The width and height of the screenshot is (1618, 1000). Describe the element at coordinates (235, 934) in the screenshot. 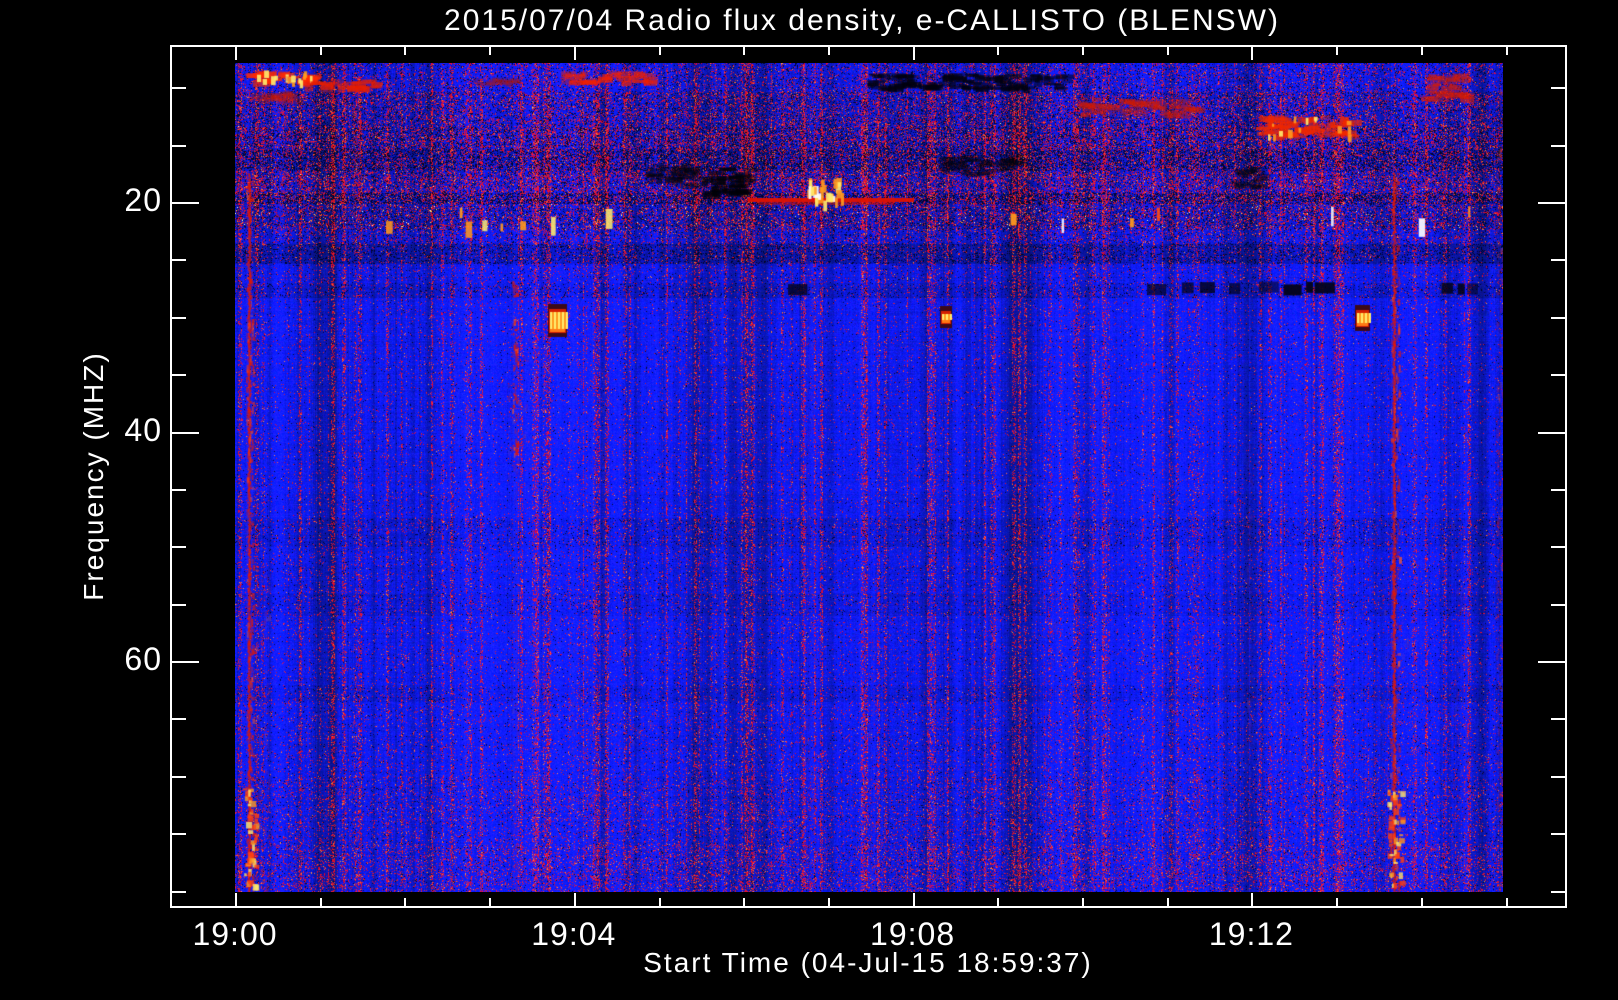

I see `x-tick-label: 19:00` at that location.